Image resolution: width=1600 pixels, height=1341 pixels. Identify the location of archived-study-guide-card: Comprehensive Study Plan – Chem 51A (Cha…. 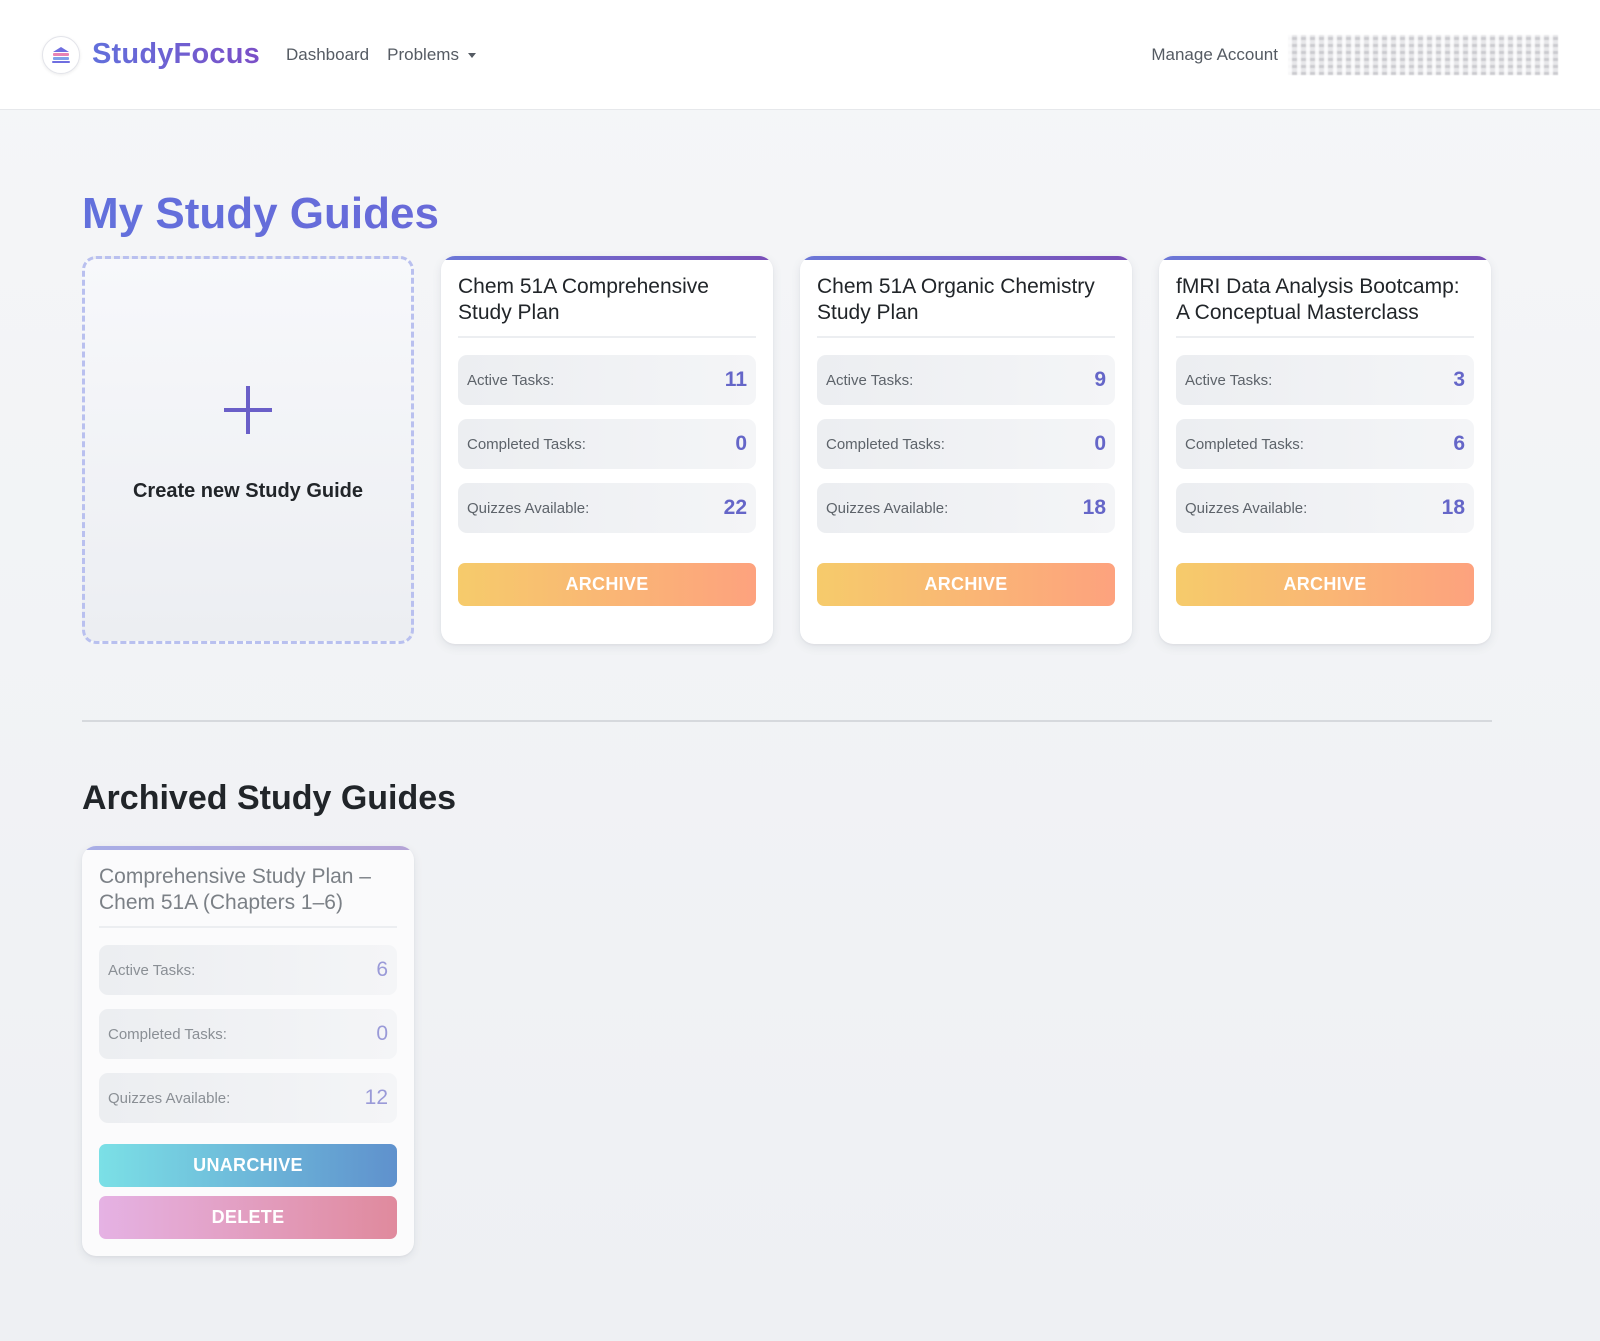
(248, 1051).